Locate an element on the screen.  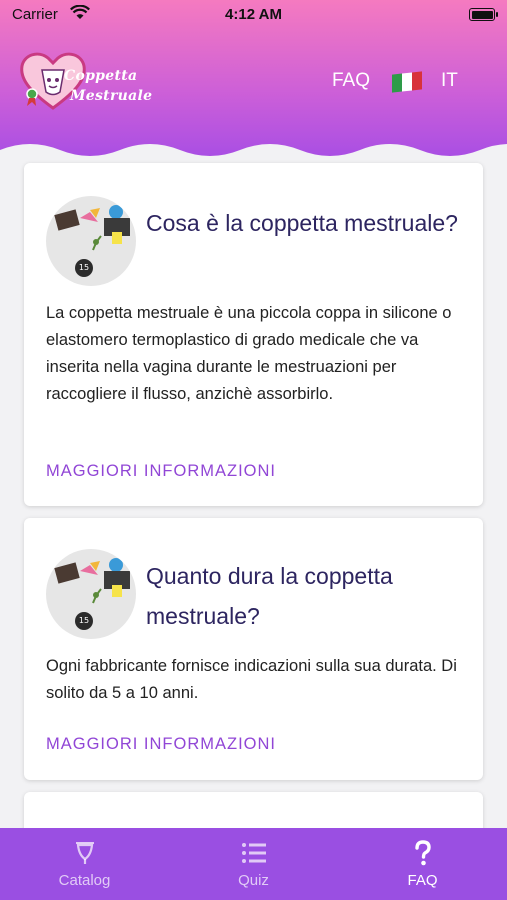
tab-quiz: Quiz is located at coordinates (253, 864).